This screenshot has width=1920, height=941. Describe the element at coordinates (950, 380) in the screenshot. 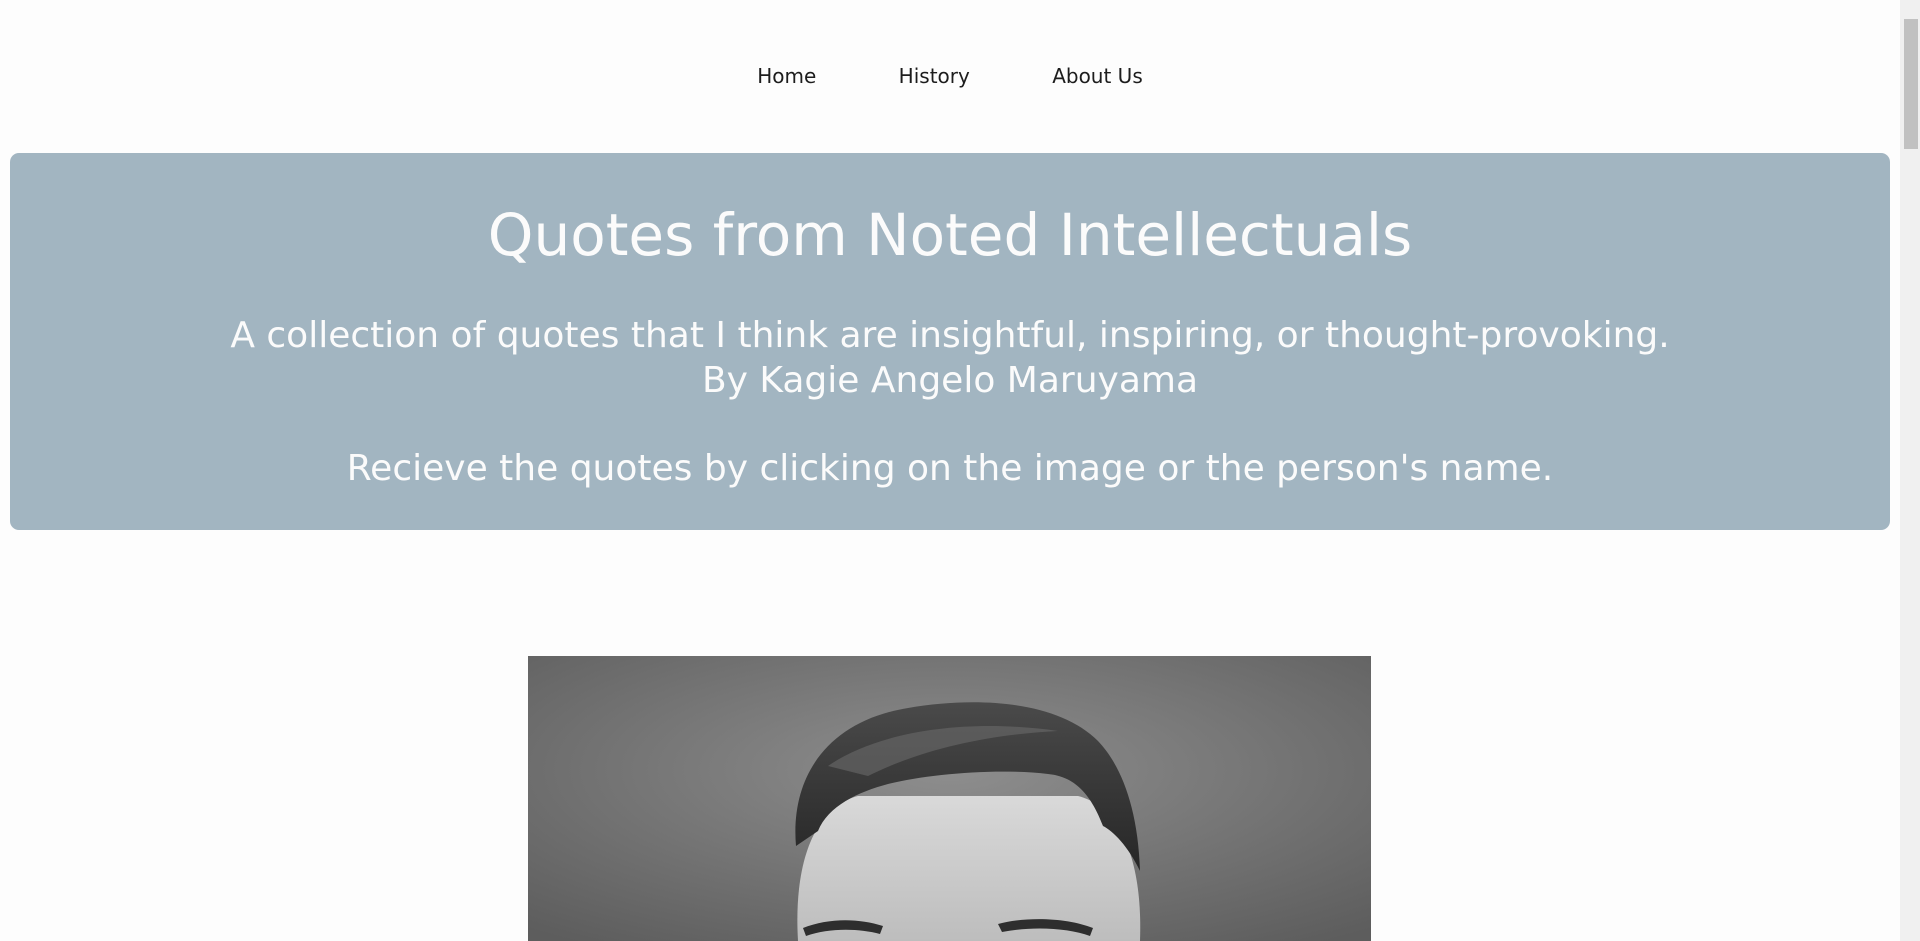

I see `hero-author: By Kagie Angelo Maruyama` at that location.